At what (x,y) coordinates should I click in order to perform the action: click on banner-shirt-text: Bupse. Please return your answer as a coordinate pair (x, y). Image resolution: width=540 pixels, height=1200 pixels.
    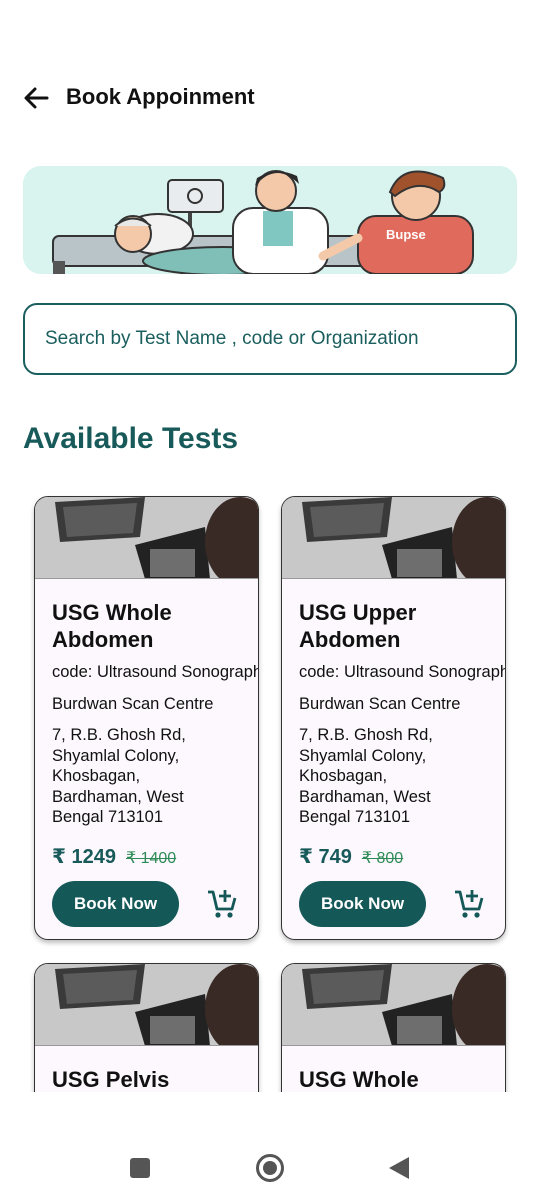
    Looking at the image, I should click on (406, 234).